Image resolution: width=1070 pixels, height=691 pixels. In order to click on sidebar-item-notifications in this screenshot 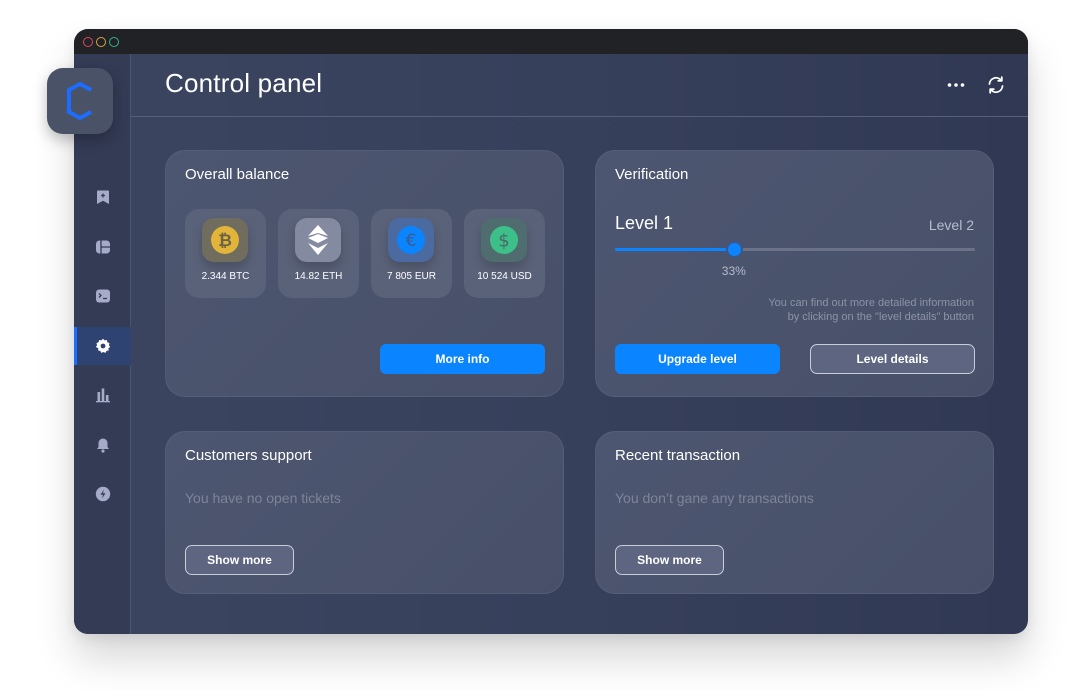, I will do `click(102, 445)`.